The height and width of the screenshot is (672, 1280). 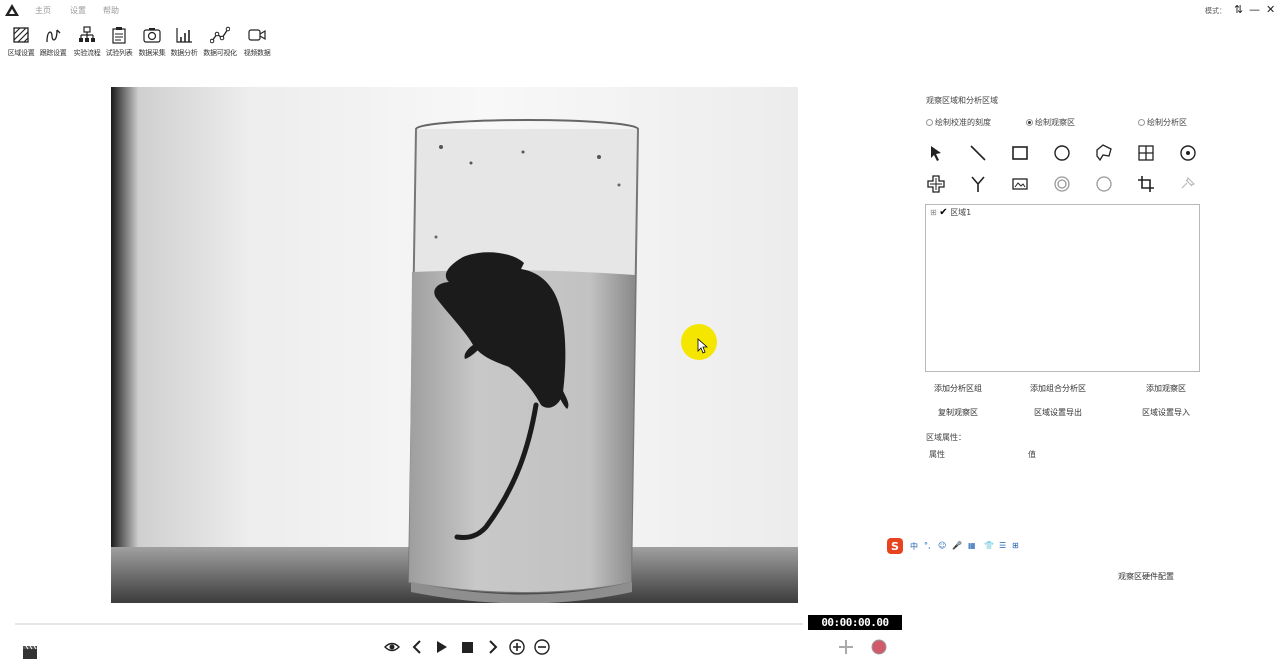 What do you see at coordinates (542, 647) in the screenshot?
I see `zoom-out-icon` at bounding box center [542, 647].